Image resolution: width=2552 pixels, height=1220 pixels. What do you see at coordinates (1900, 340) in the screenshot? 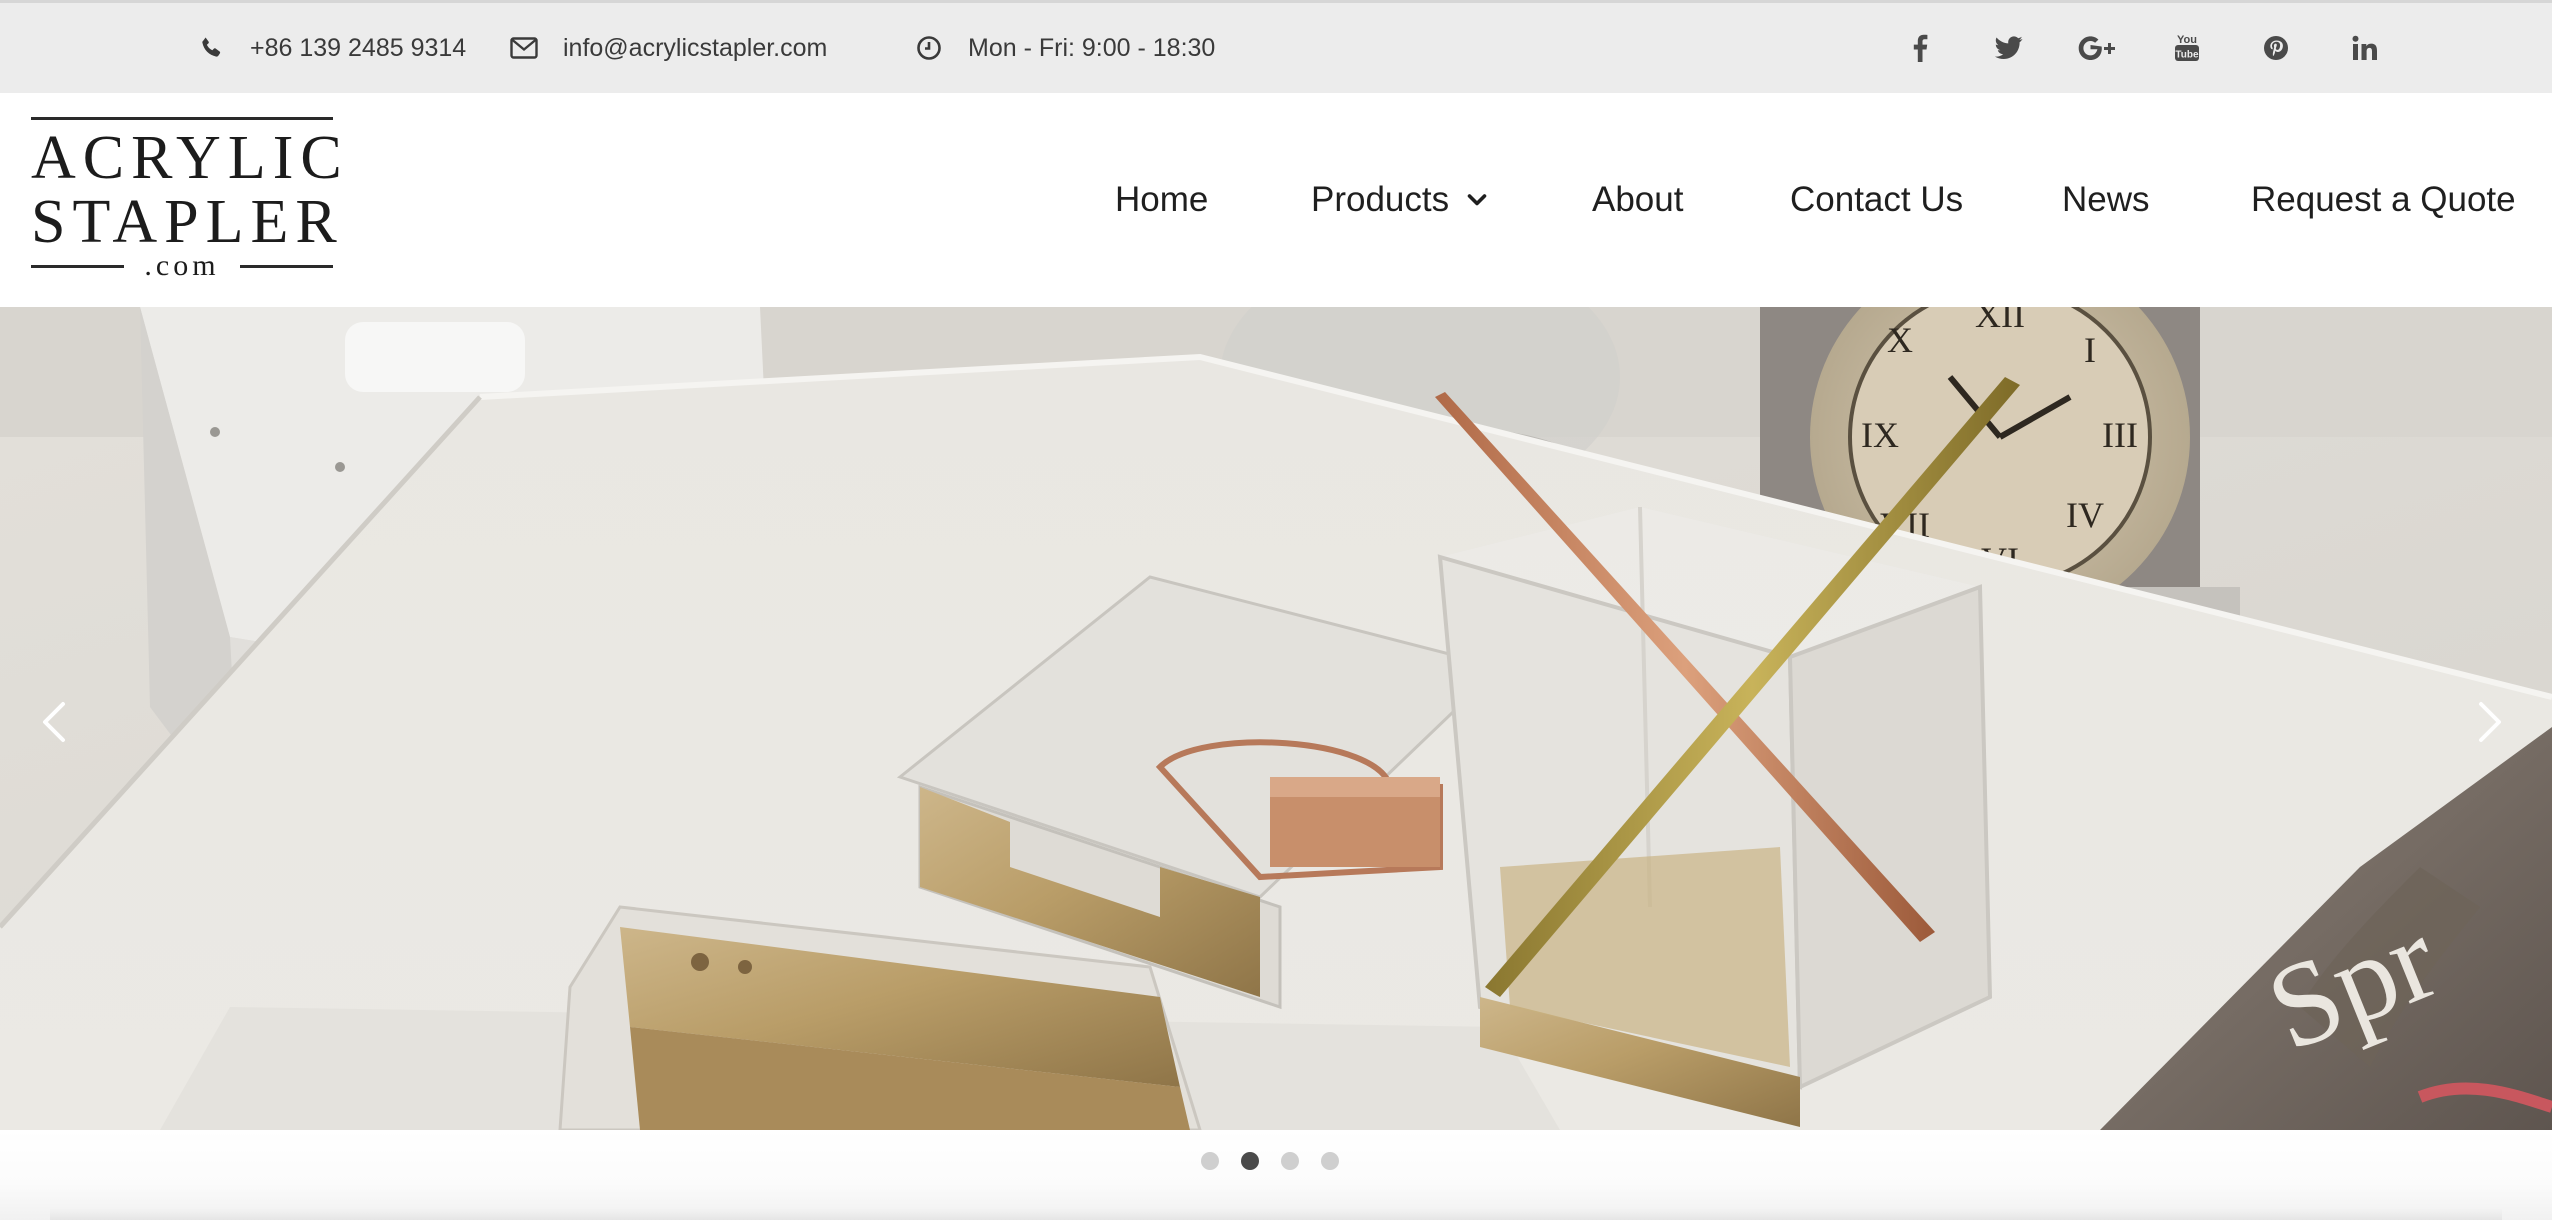
I see `svg-text: X` at bounding box center [1900, 340].